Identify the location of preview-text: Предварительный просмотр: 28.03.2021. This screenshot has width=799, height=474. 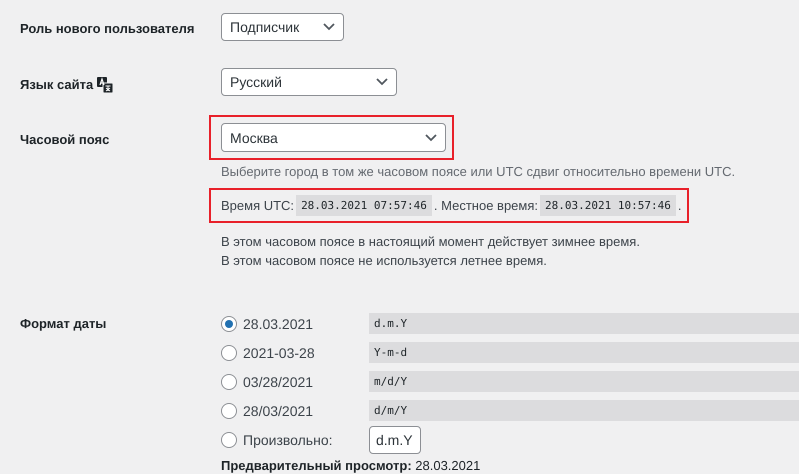
(351, 465).